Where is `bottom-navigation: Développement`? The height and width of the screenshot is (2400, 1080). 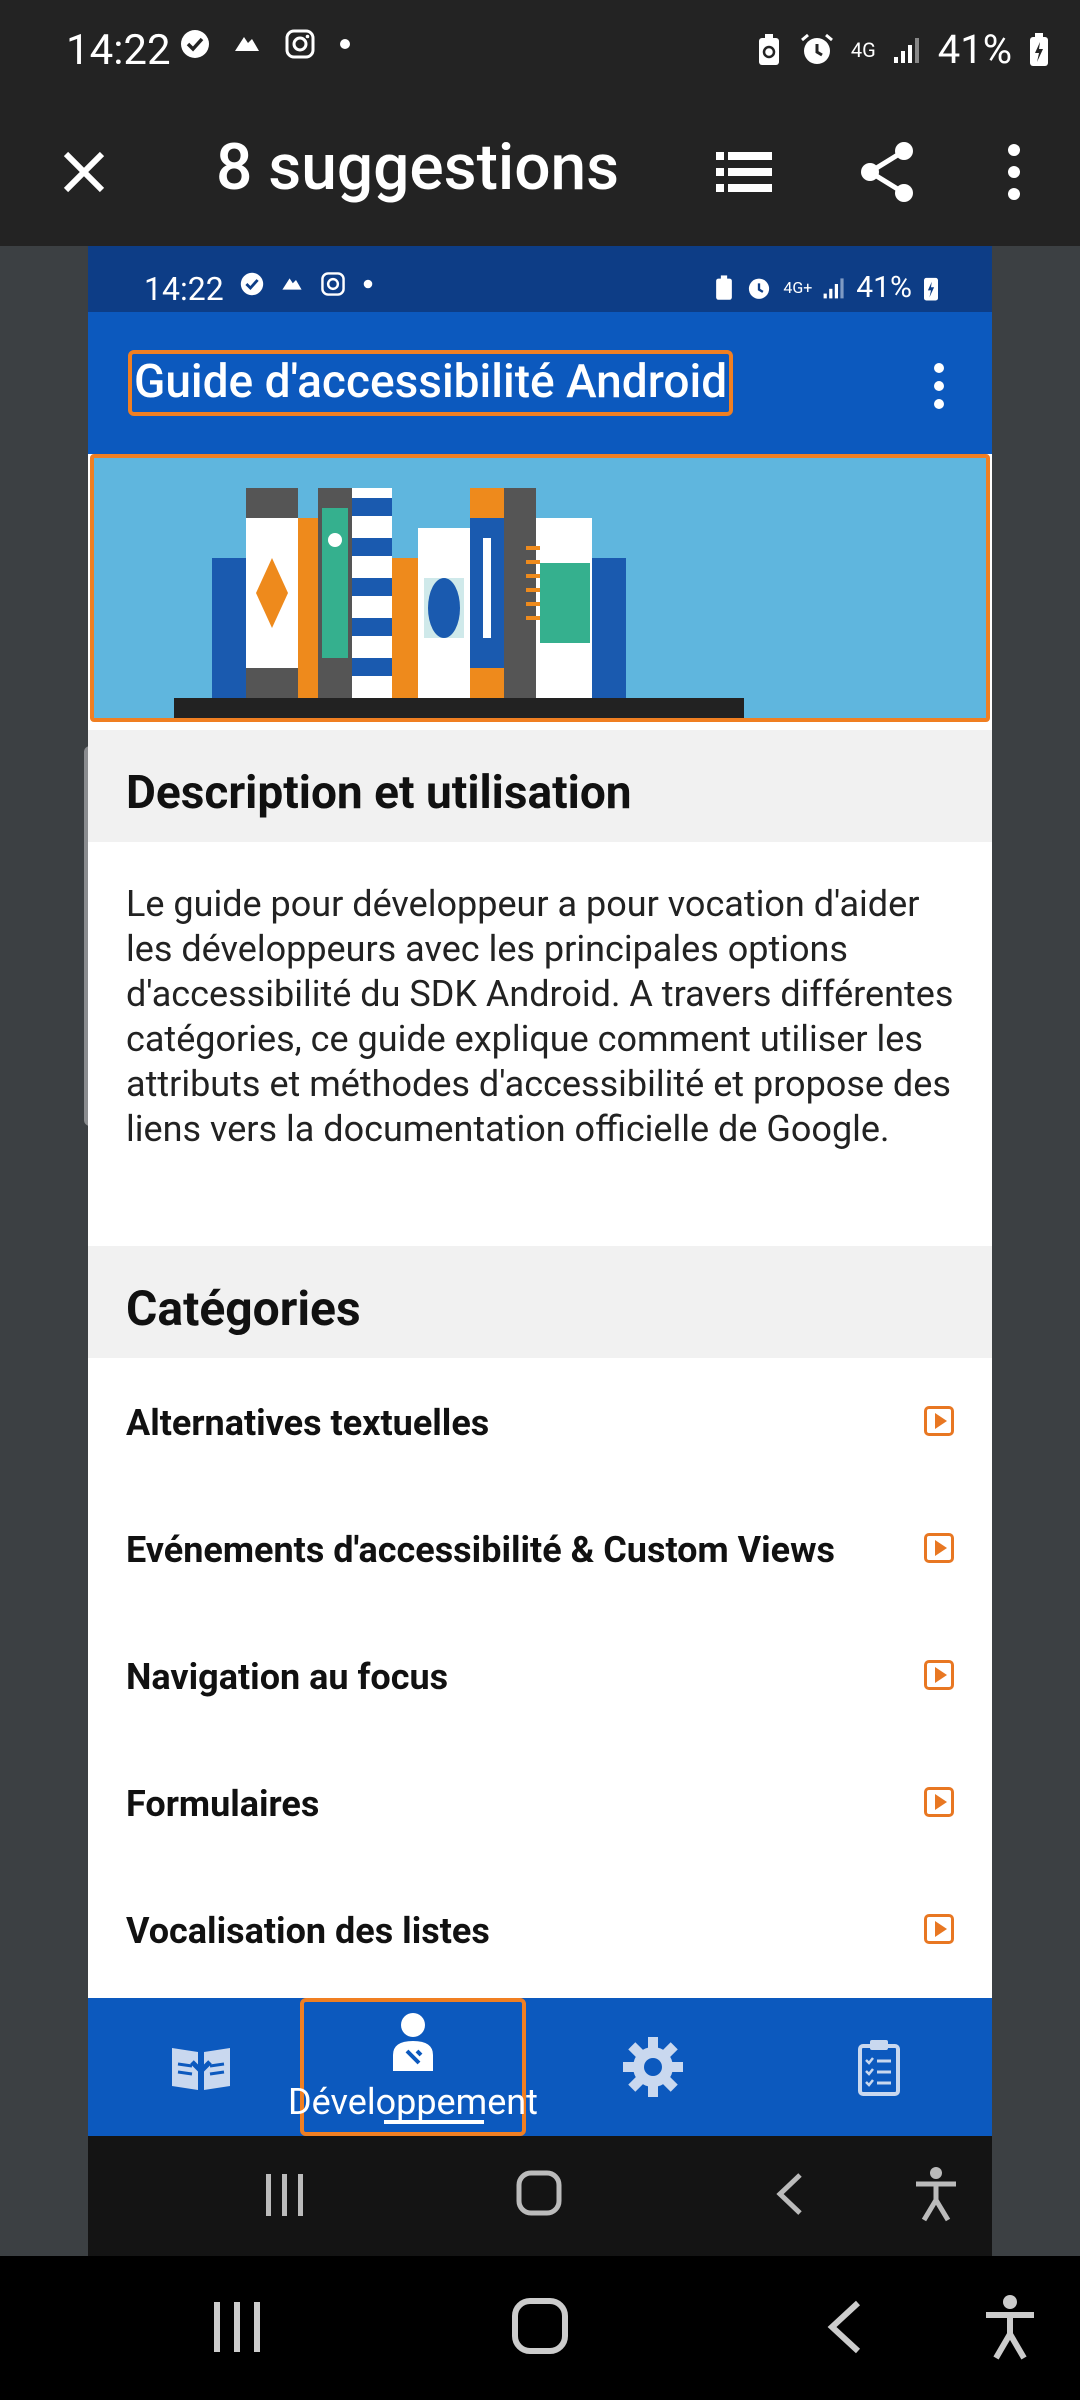
bottom-navigation: Développement is located at coordinates (540, 2067).